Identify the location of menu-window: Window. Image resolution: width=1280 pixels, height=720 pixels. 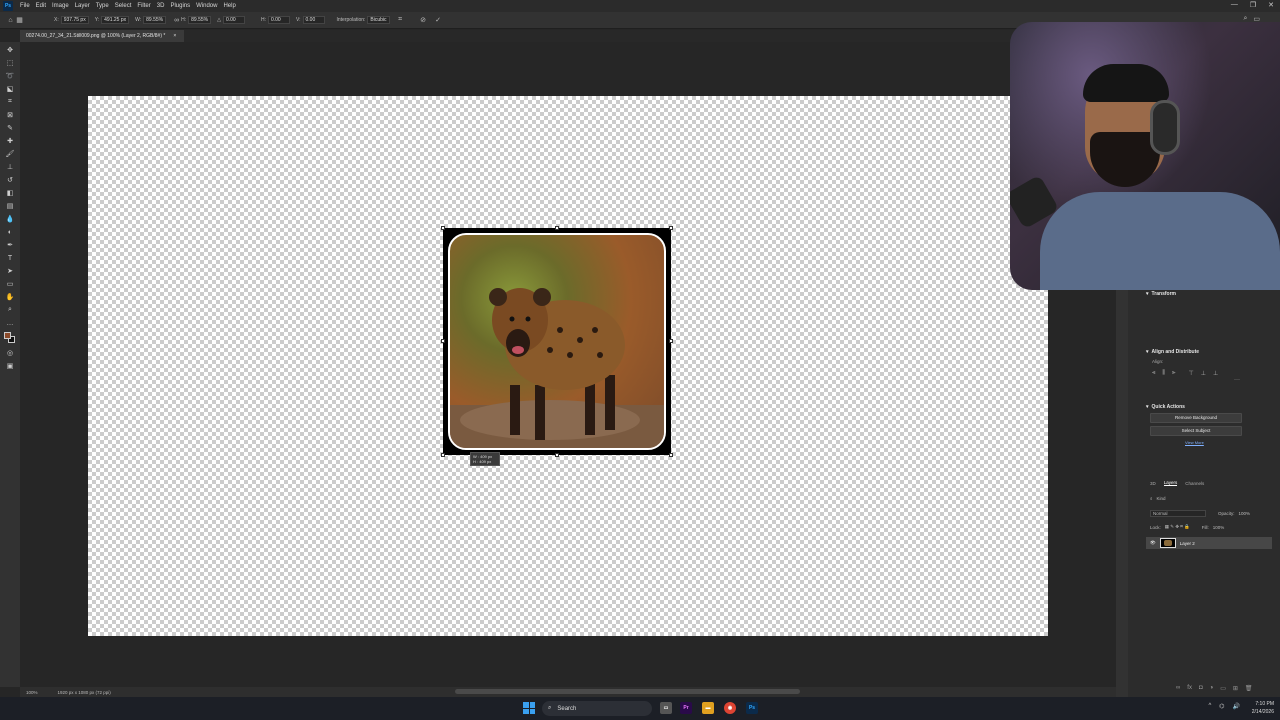
(206, 6).